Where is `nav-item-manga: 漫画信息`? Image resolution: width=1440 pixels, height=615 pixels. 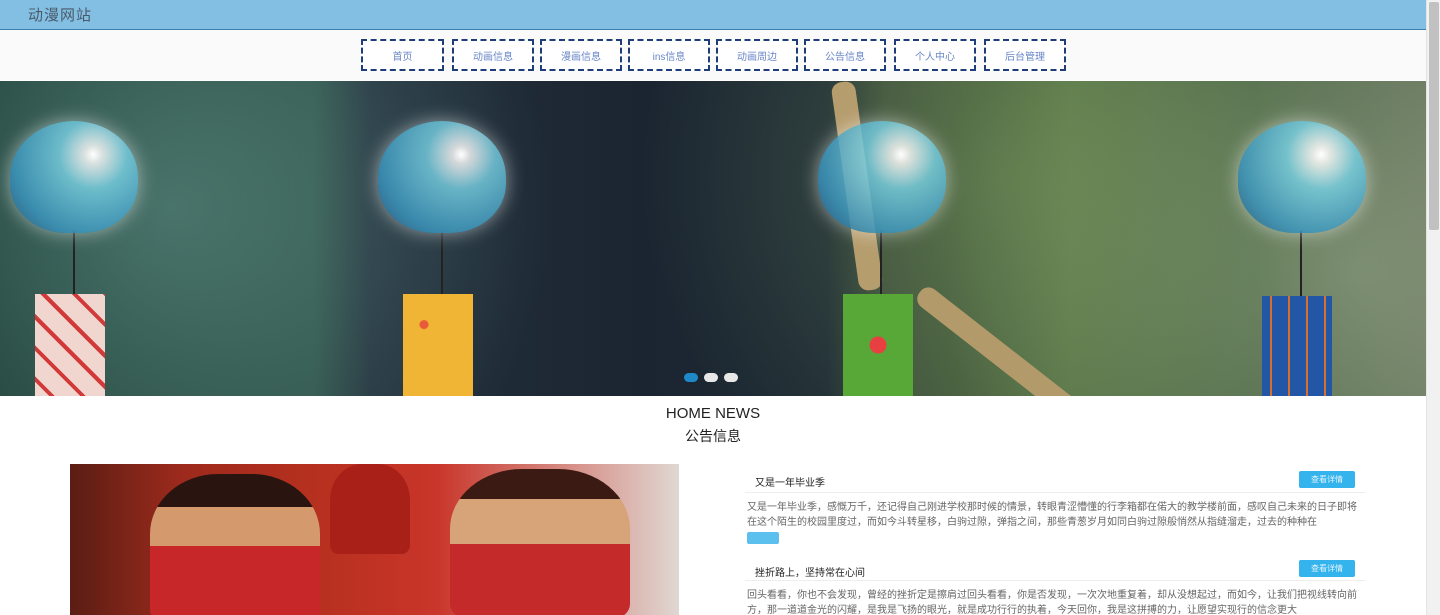
nav-item-manga: 漫画信息 is located at coordinates (581, 55).